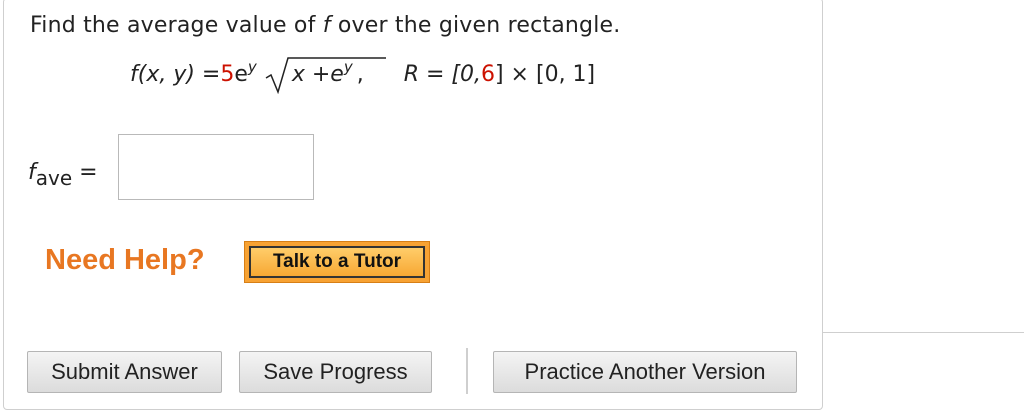 The image size is (1024, 415). Describe the element at coordinates (216, 167) in the screenshot. I see `answer-input` at that location.